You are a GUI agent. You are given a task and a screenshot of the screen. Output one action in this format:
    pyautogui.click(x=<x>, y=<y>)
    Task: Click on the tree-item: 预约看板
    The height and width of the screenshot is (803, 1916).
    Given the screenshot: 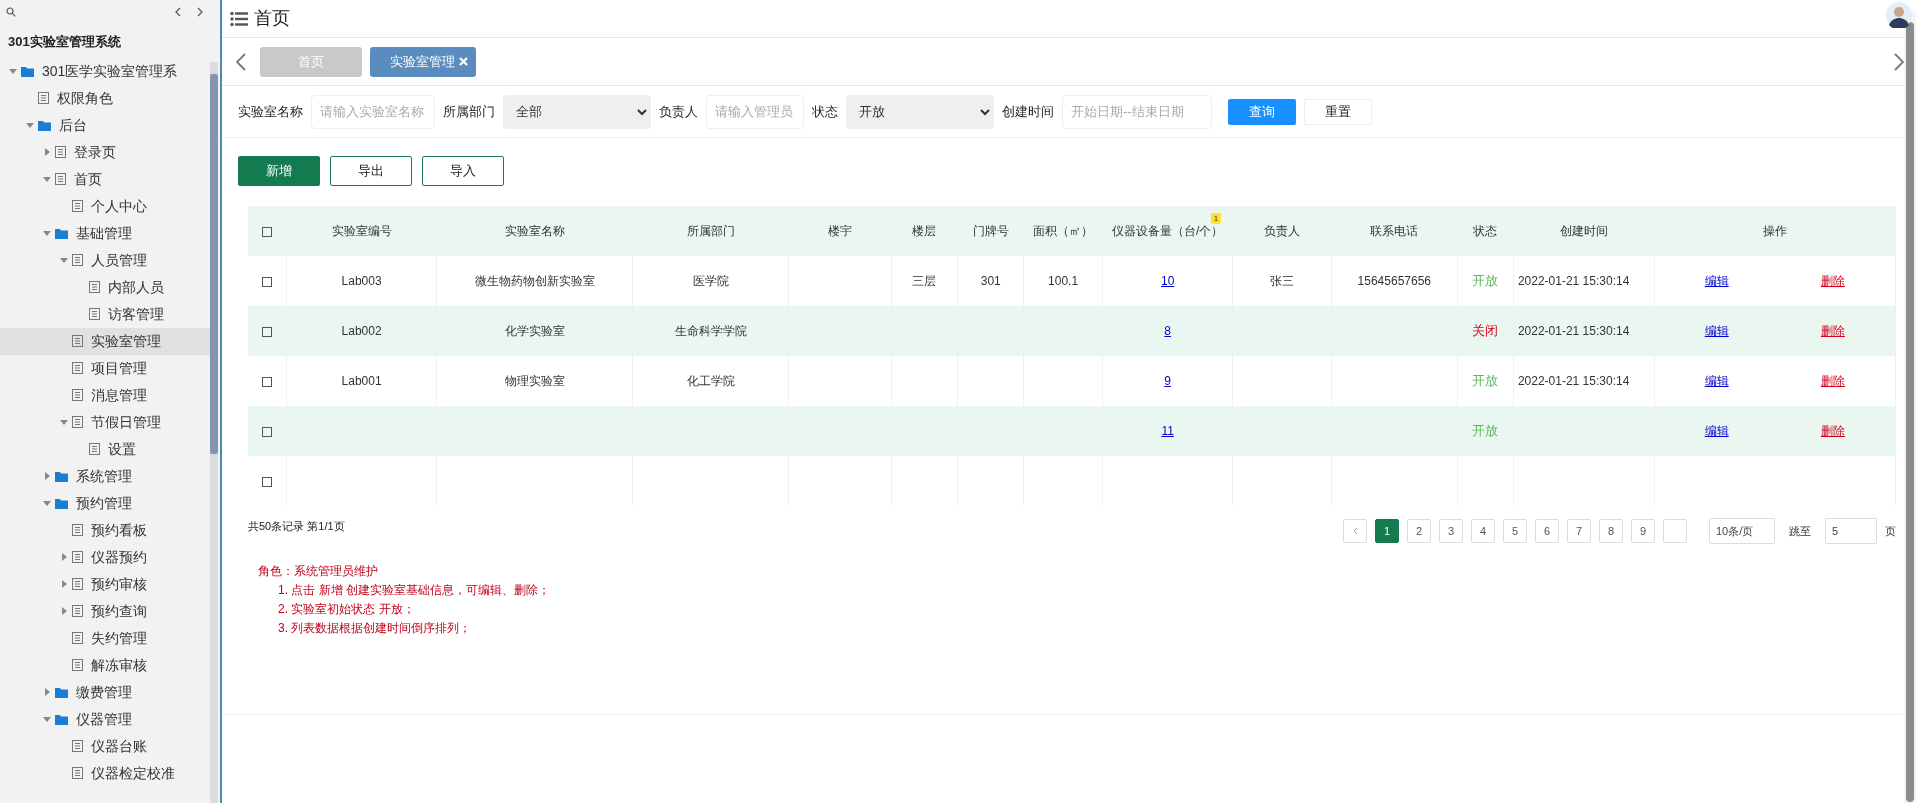 What is the action you would take?
    pyautogui.click(x=105, y=530)
    